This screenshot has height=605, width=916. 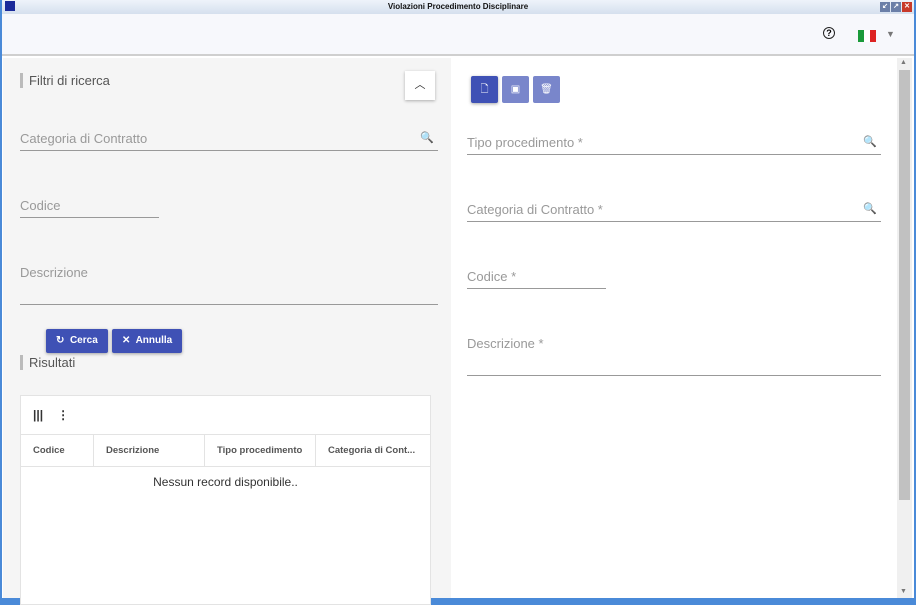 What do you see at coordinates (38, 421) in the screenshot?
I see `columns-icon: |||` at bounding box center [38, 421].